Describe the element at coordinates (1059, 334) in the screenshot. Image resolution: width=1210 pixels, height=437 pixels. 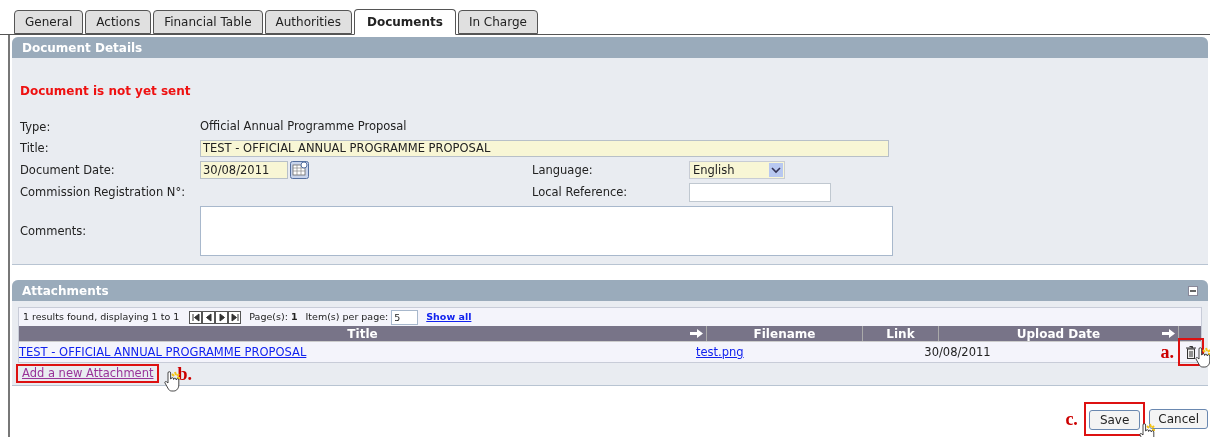
I see `column-header: Upload Date` at that location.